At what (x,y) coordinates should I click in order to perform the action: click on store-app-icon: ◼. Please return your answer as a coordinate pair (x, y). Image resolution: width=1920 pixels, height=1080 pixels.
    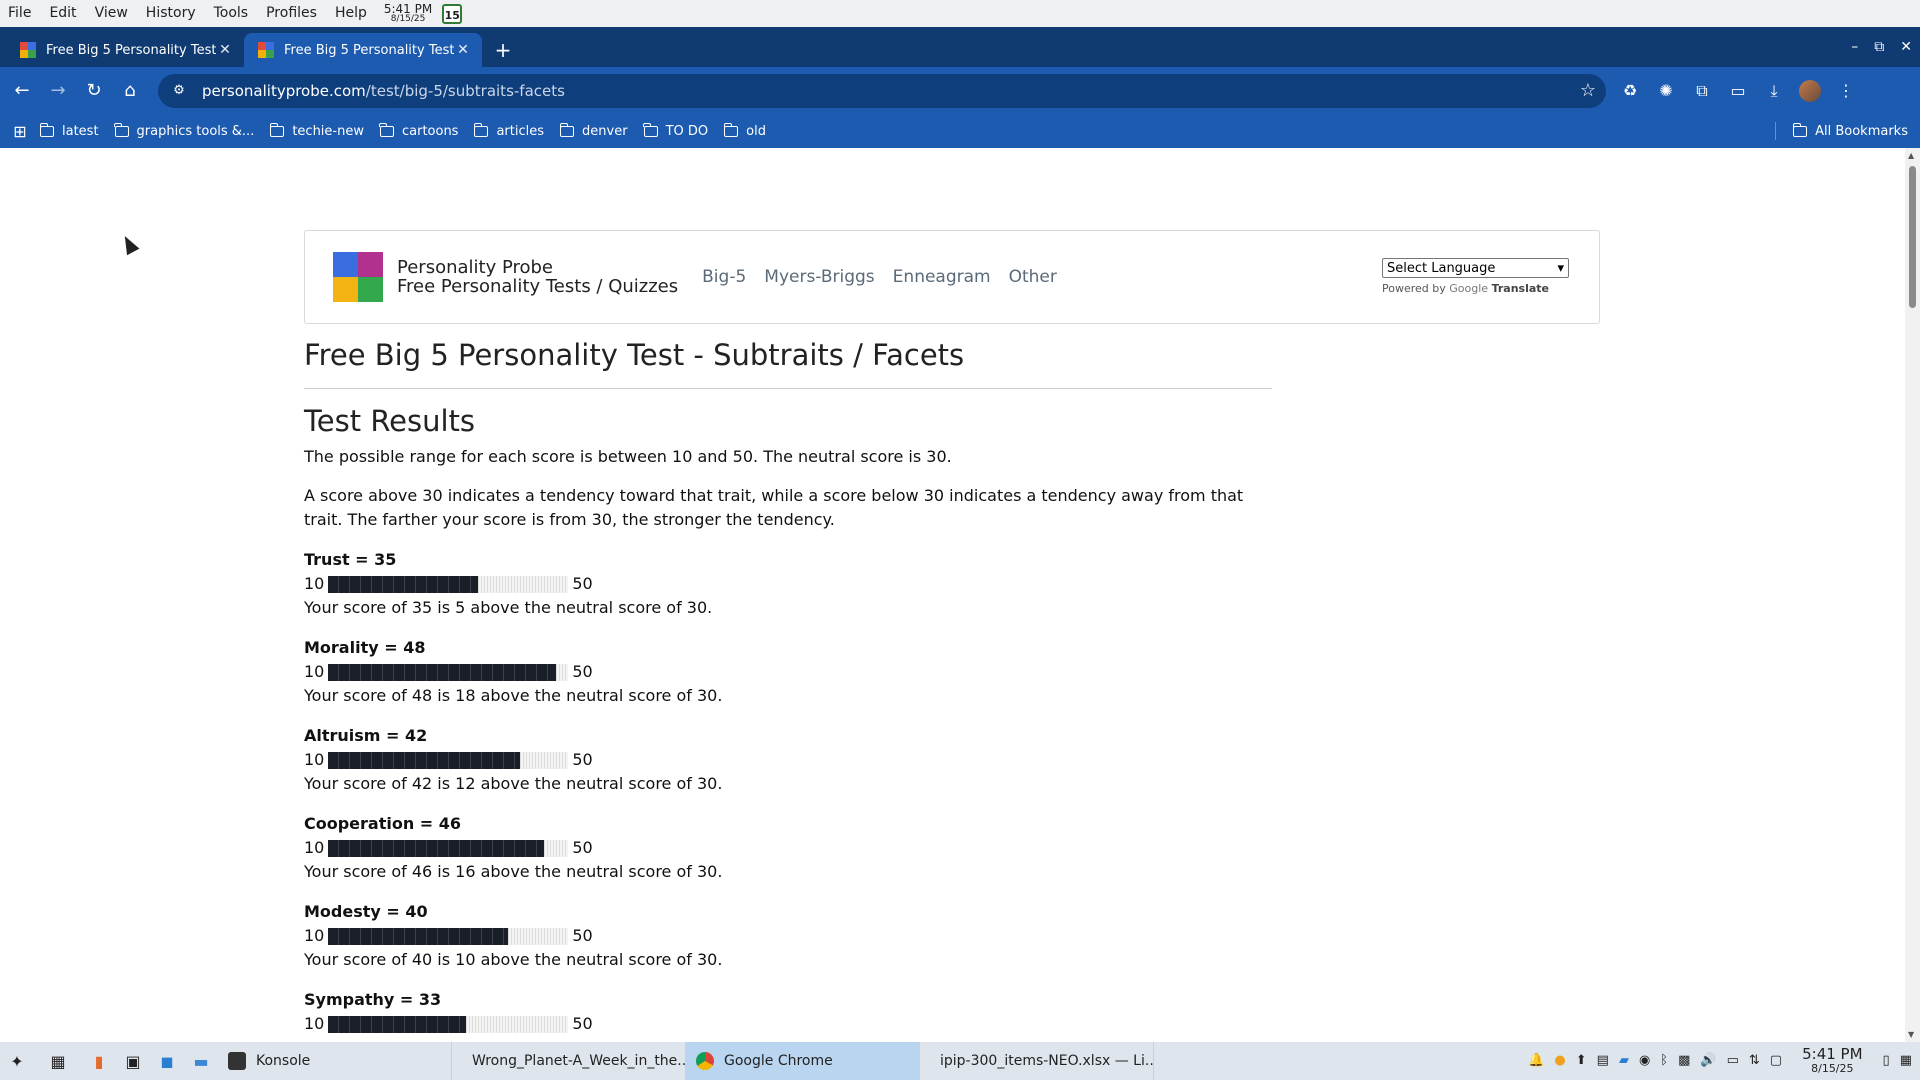
    Looking at the image, I should click on (167, 1061).